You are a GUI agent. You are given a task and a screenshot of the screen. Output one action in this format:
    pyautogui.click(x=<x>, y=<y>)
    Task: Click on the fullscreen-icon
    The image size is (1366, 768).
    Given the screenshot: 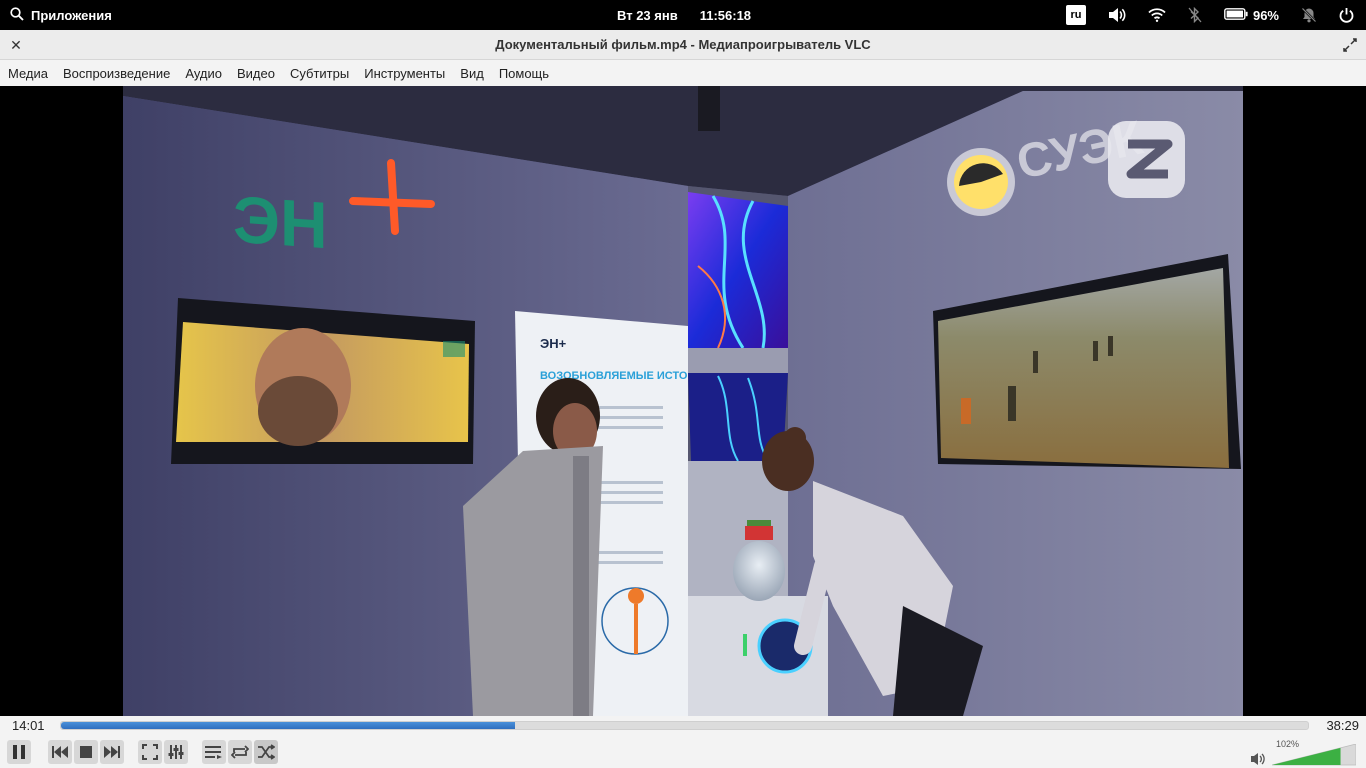 What is the action you would take?
    pyautogui.click(x=150, y=752)
    